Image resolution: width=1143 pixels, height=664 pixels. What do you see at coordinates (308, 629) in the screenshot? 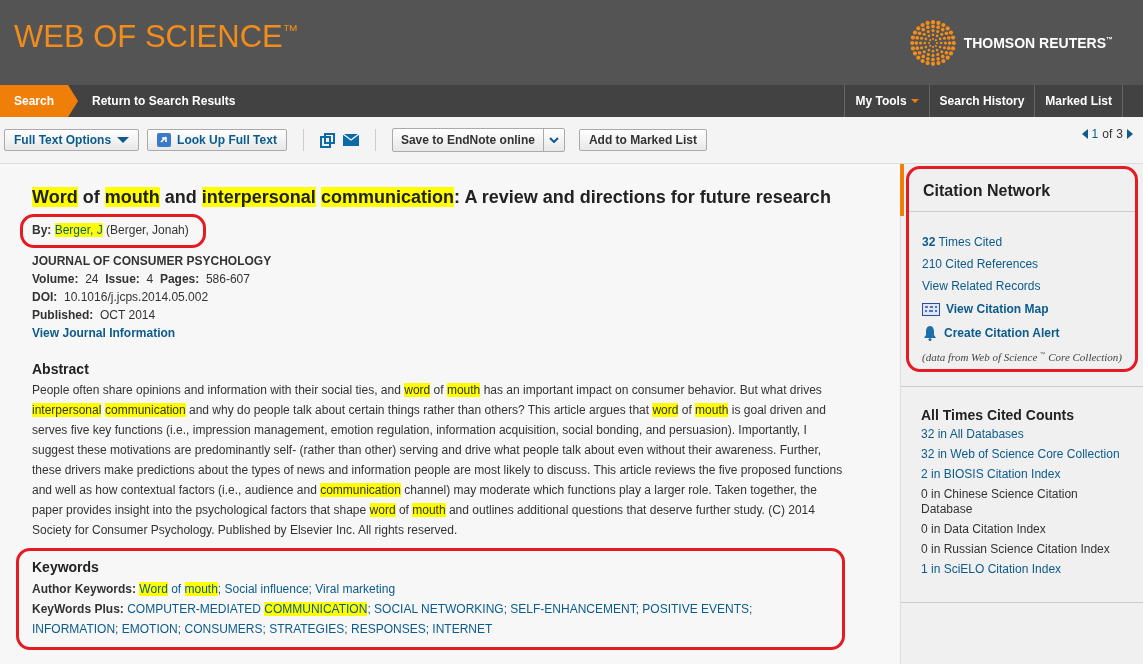
I see `keyword-link: STRATEGIES;` at bounding box center [308, 629].